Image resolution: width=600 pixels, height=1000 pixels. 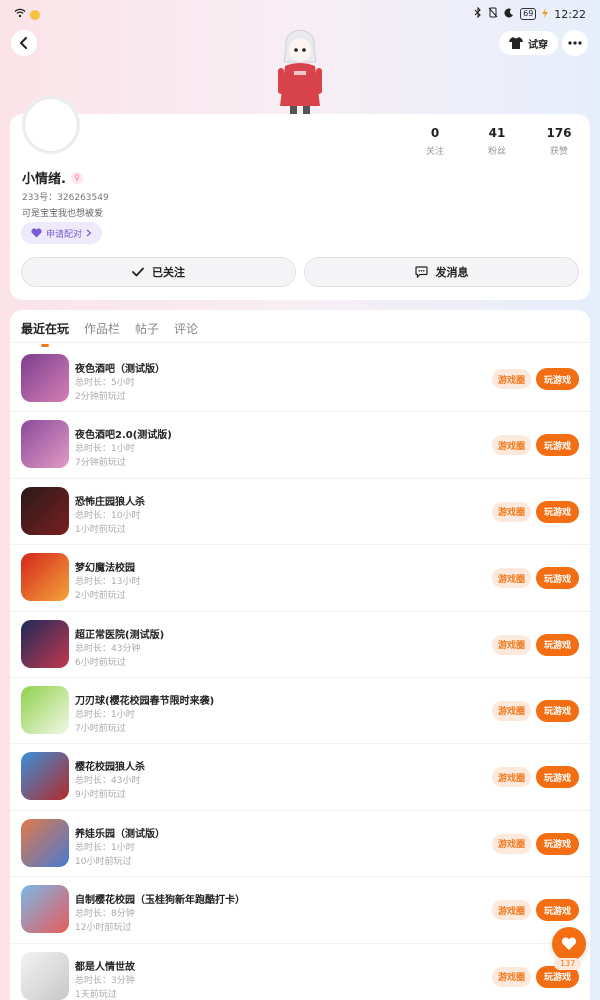 I want to click on clock: 12:22, so click(x=570, y=14).